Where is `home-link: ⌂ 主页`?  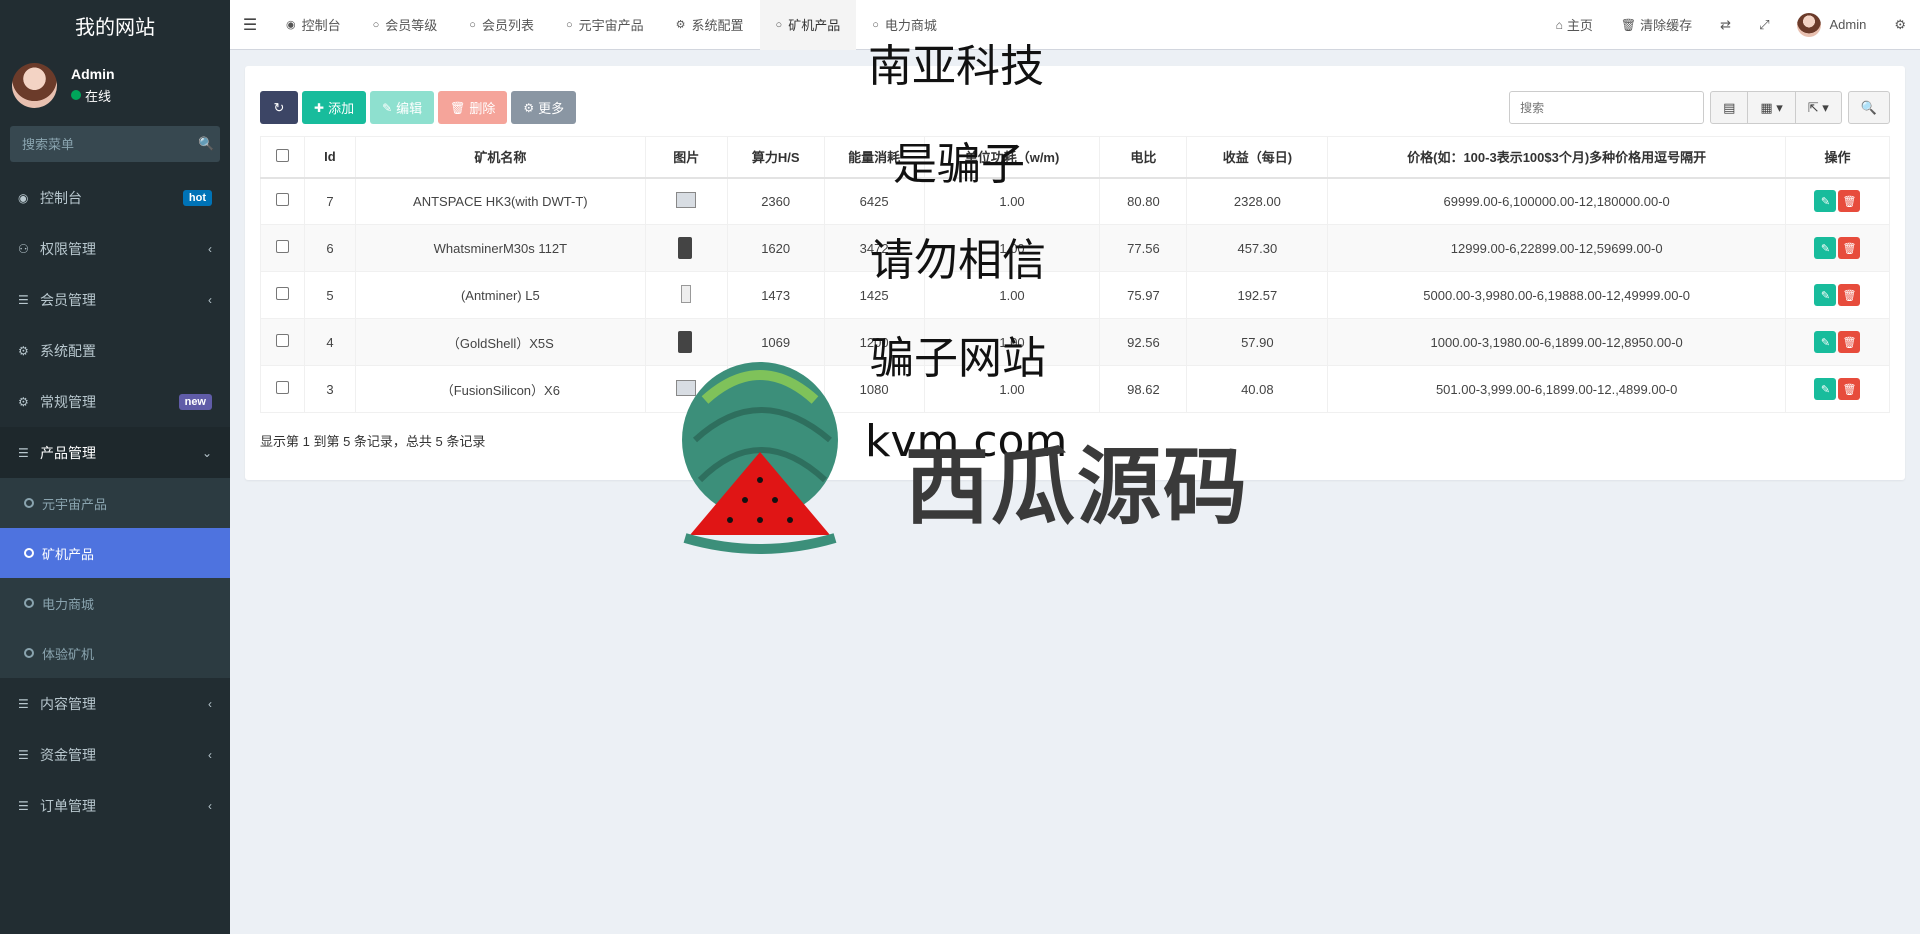 home-link: ⌂ 主页 is located at coordinates (1574, 24).